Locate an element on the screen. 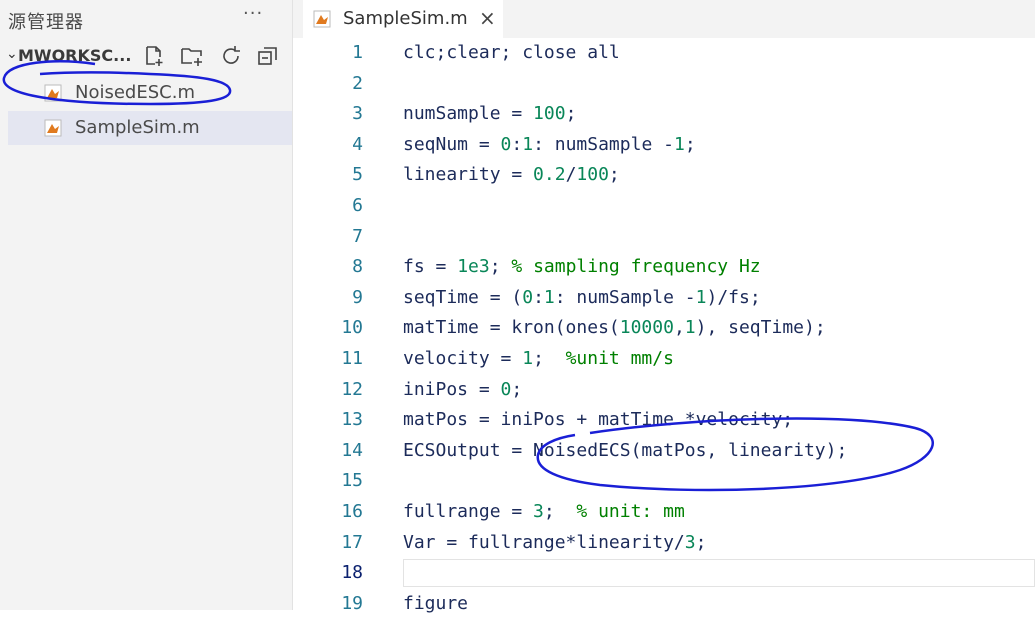  code-token: clc;clear; close all is located at coordinates (511, 52).